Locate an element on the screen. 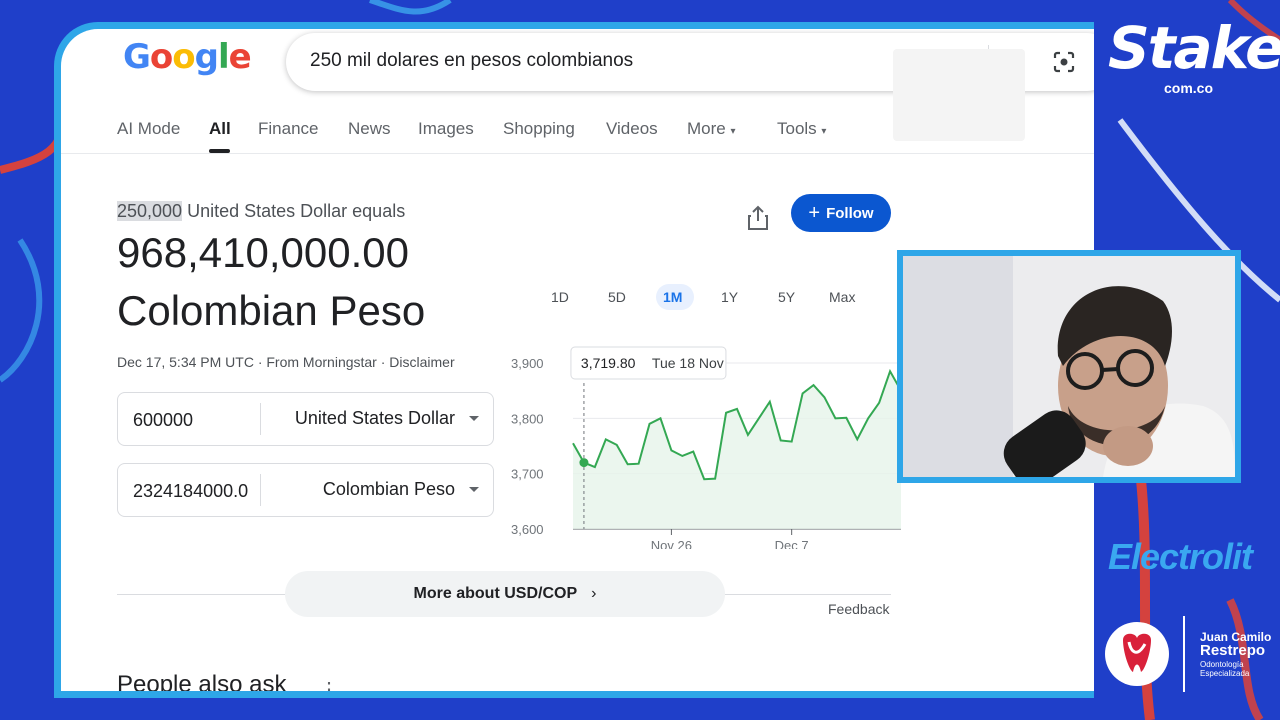  tabs-divider is located at coordinates (577, 153).